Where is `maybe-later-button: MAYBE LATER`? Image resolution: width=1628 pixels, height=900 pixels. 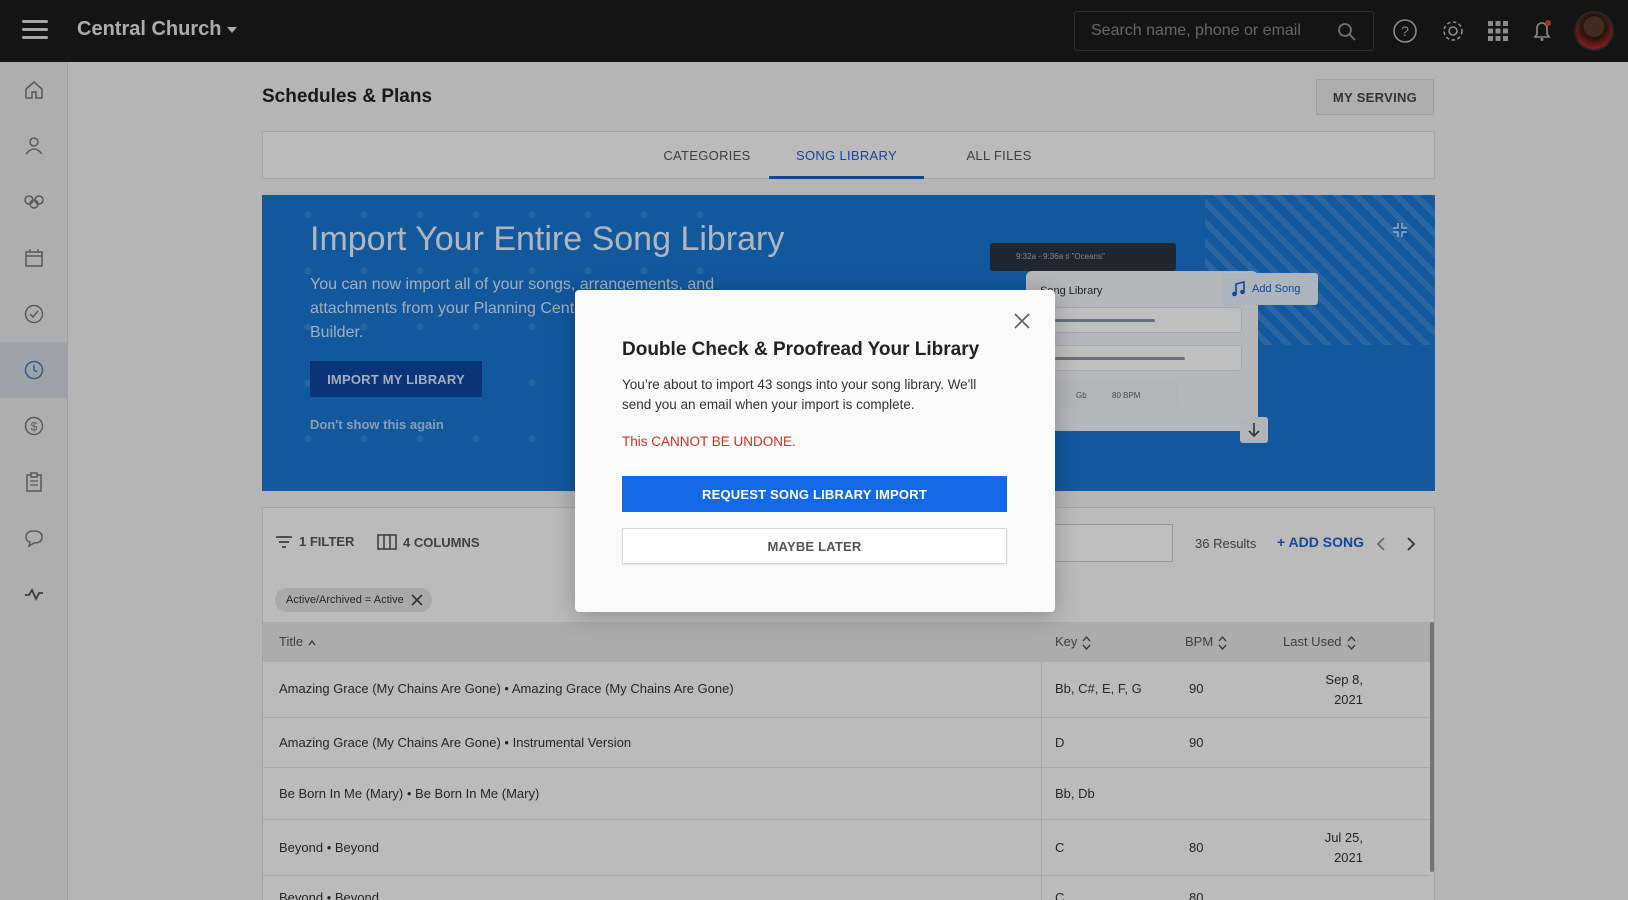 maybe-later-button: MAYBE LATER is located at coordinates (814, 546).